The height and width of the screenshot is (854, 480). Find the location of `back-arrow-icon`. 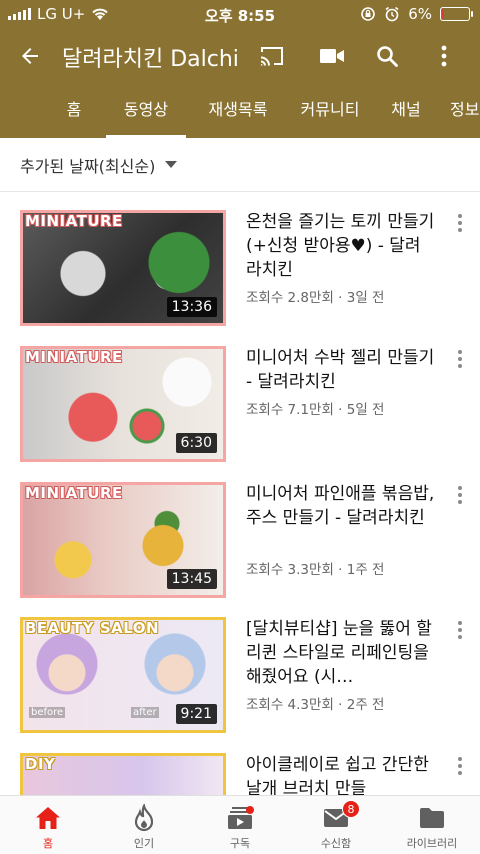

back-arrow-icon is located at coordinates (30, 56).